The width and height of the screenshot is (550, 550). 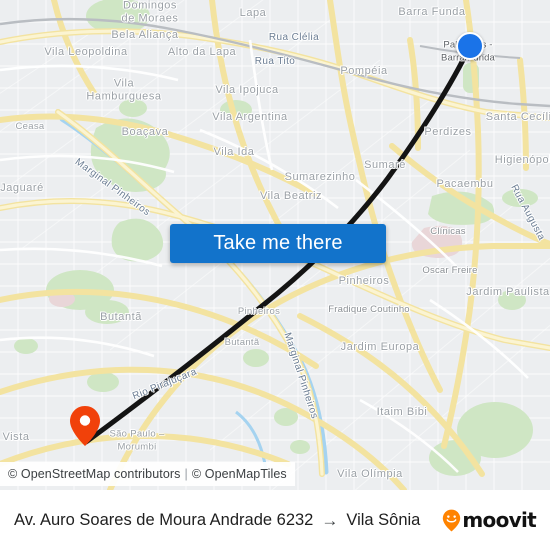 I want to click on attribution-maptiles: © OpenMapTiles, so click(x=239, y=474).